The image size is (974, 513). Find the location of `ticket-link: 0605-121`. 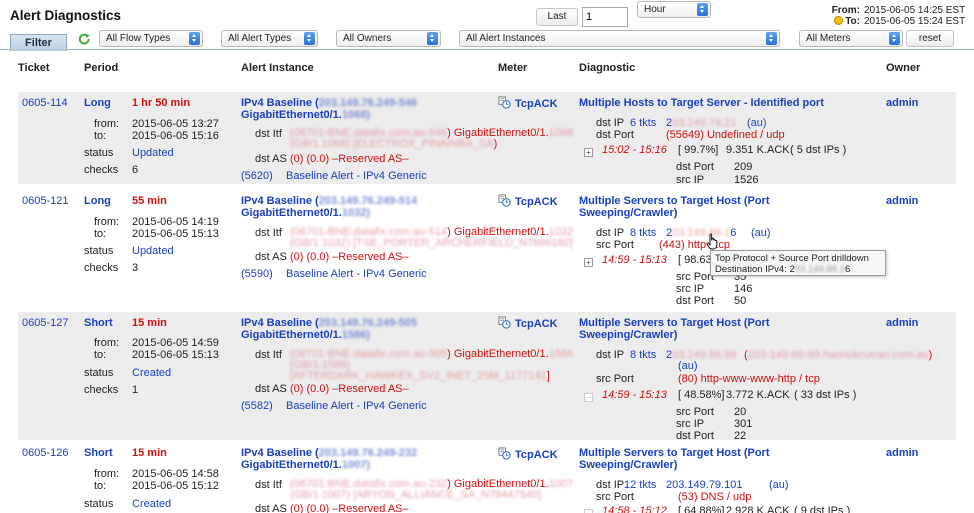

ticket-link: 0605-121 is located at coordinates (45, 201).